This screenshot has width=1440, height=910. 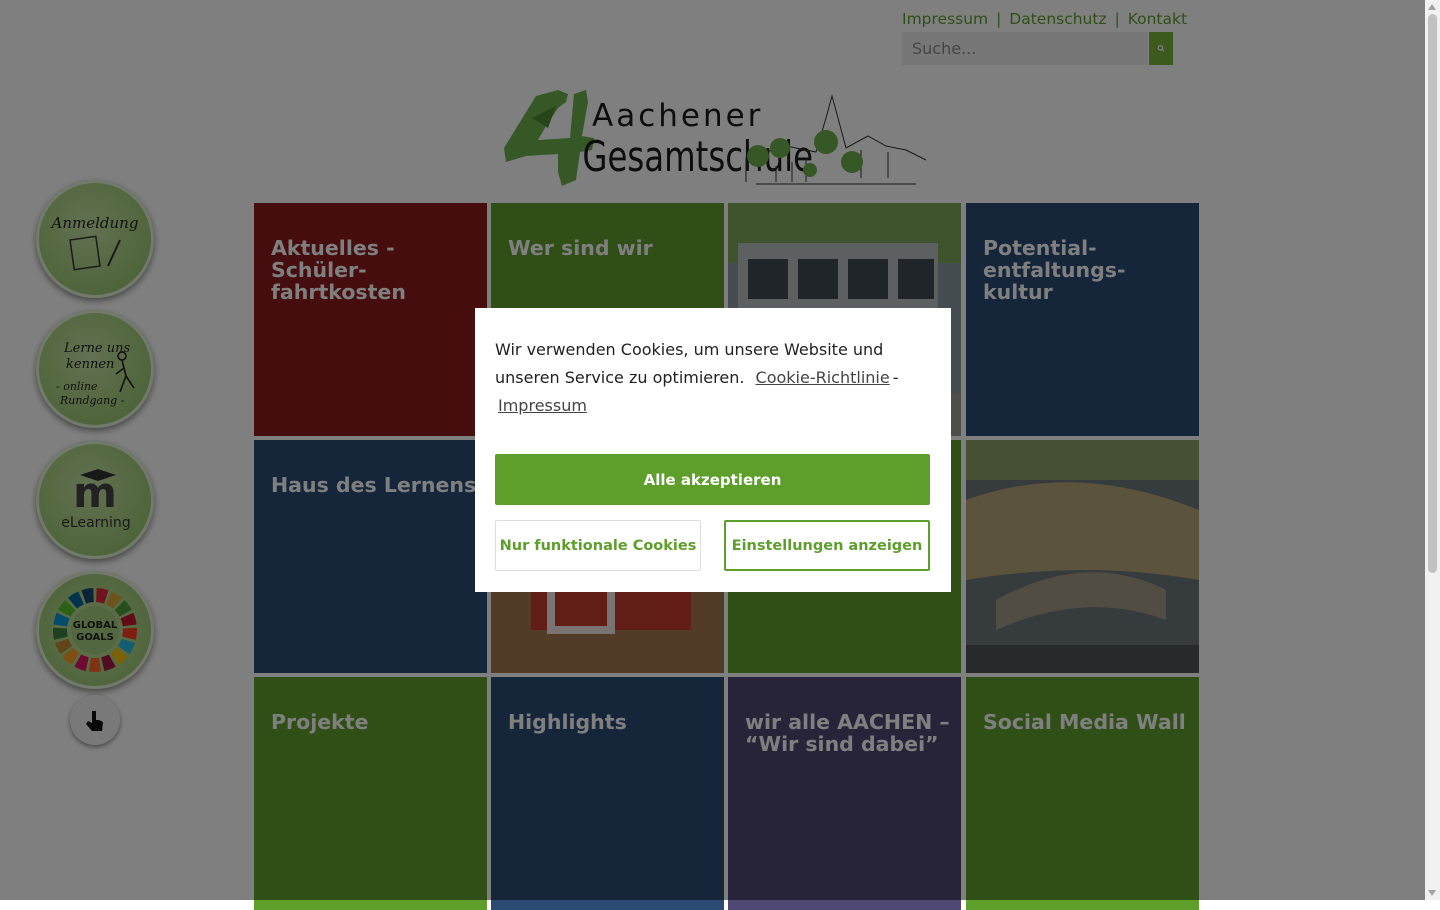 I want to click on scrollbar-thumb, so click(x=1432, y=293).